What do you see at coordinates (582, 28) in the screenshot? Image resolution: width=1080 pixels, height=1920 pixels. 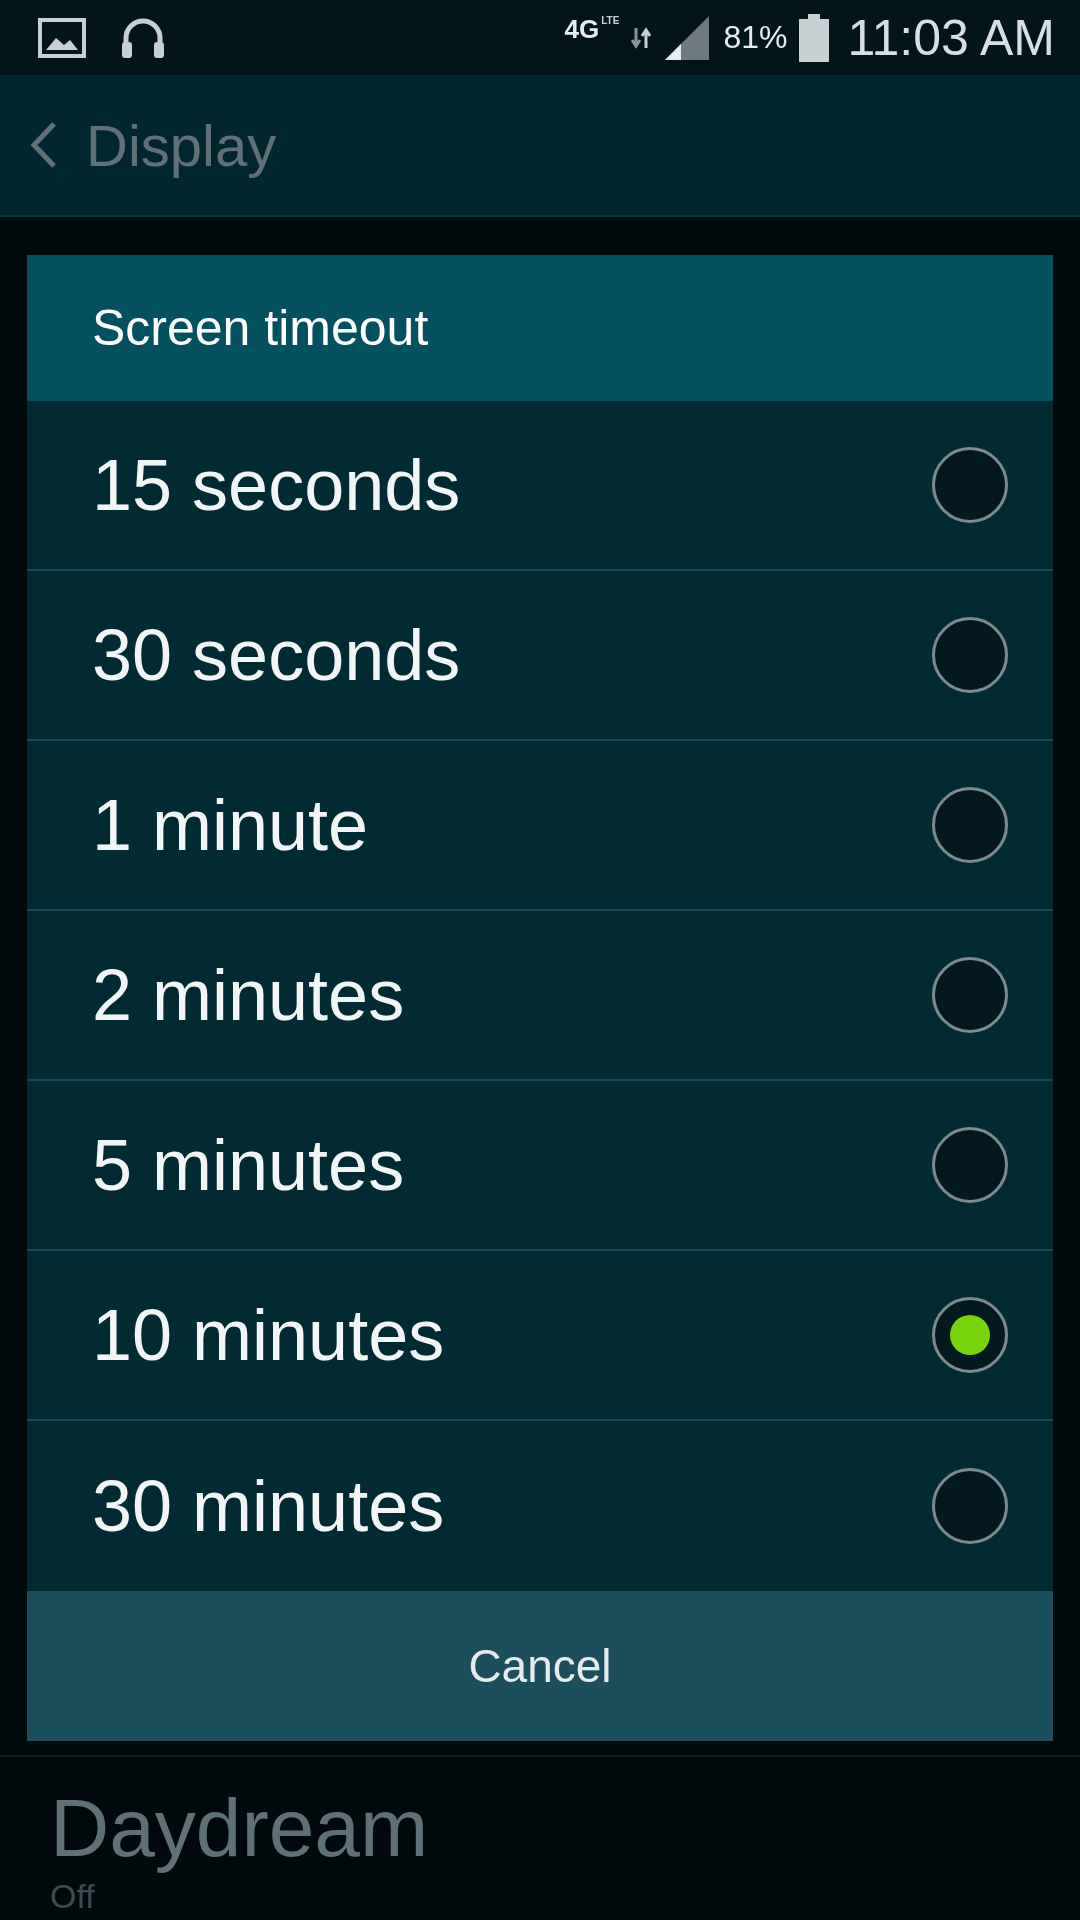 I see `network-type: 4G` at bounding box center [582, 28].